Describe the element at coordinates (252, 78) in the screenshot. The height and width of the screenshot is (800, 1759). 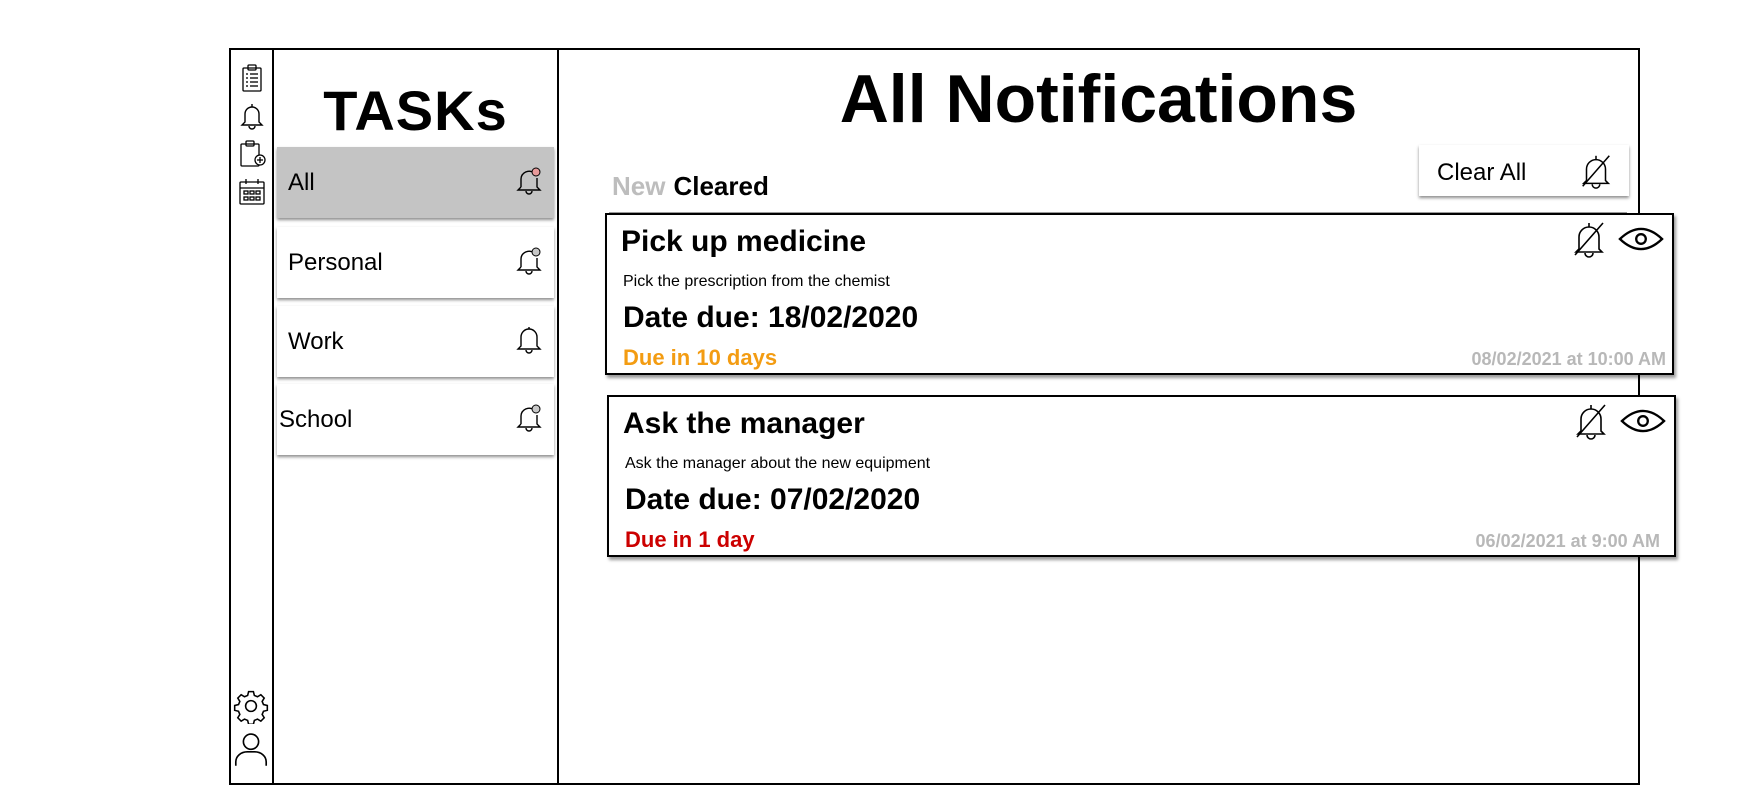
I see `clipboard-list-icon` at that location.